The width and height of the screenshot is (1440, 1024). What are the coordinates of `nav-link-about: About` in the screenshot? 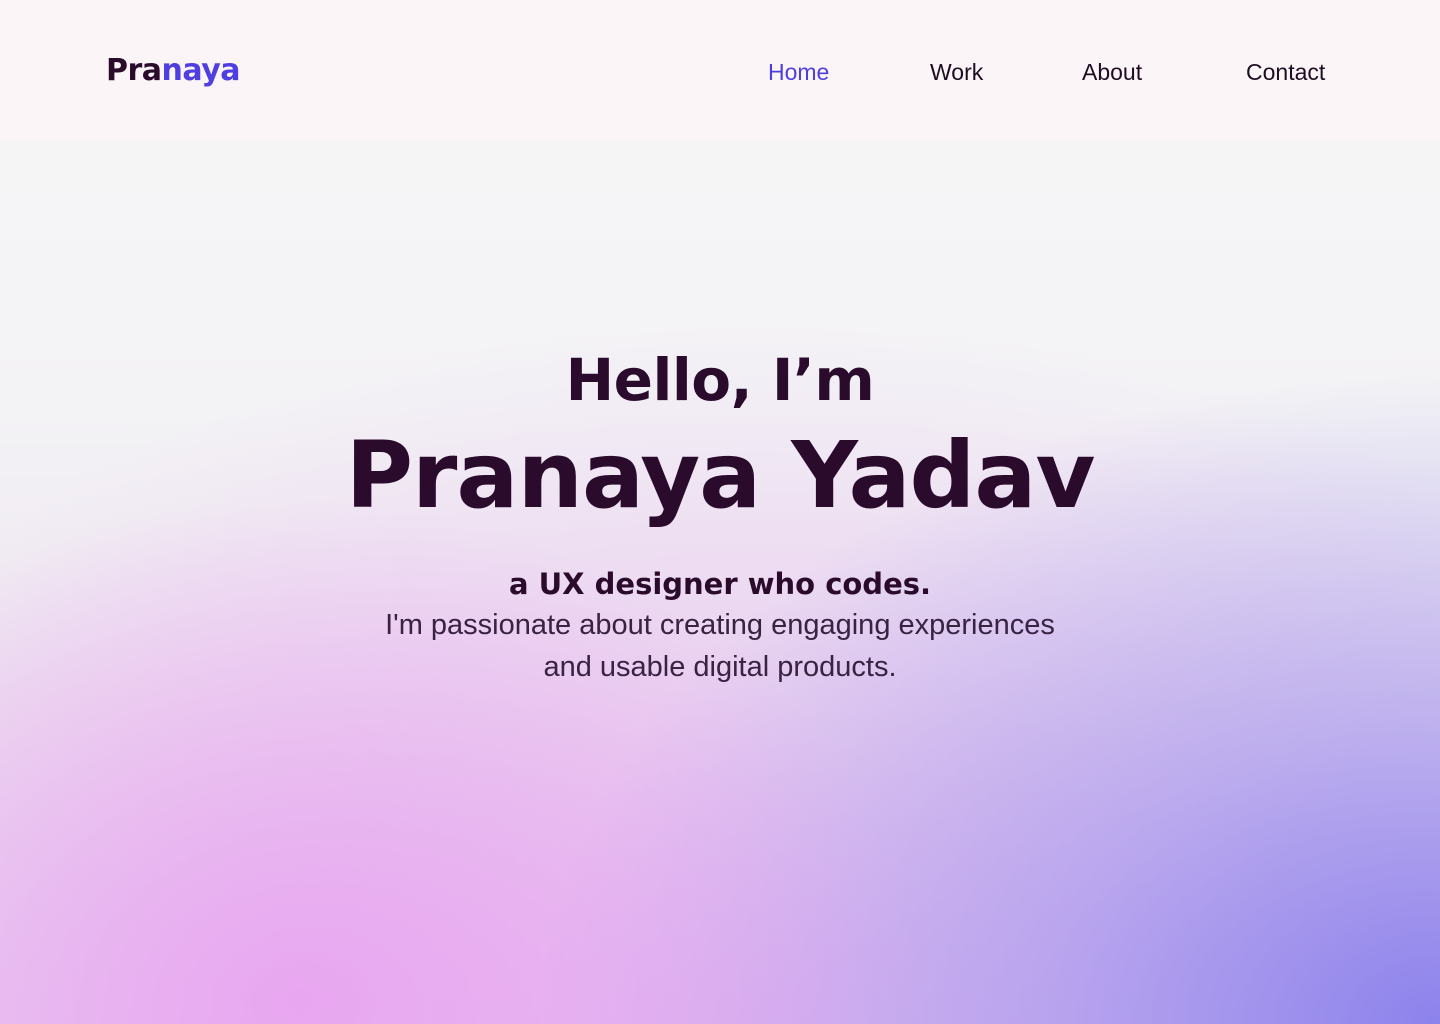 It's located at (1112, 72).